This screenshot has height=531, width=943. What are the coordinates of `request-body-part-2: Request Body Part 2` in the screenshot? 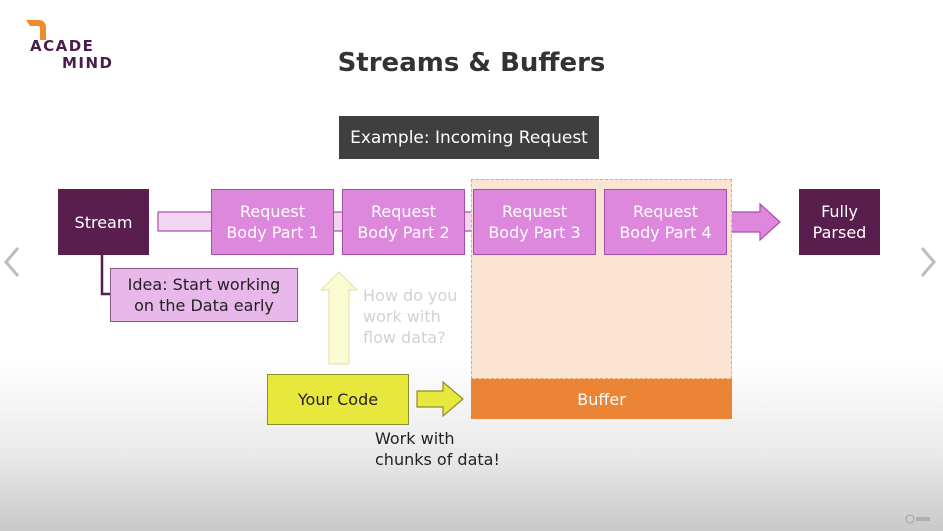 It's located at (403, 222).